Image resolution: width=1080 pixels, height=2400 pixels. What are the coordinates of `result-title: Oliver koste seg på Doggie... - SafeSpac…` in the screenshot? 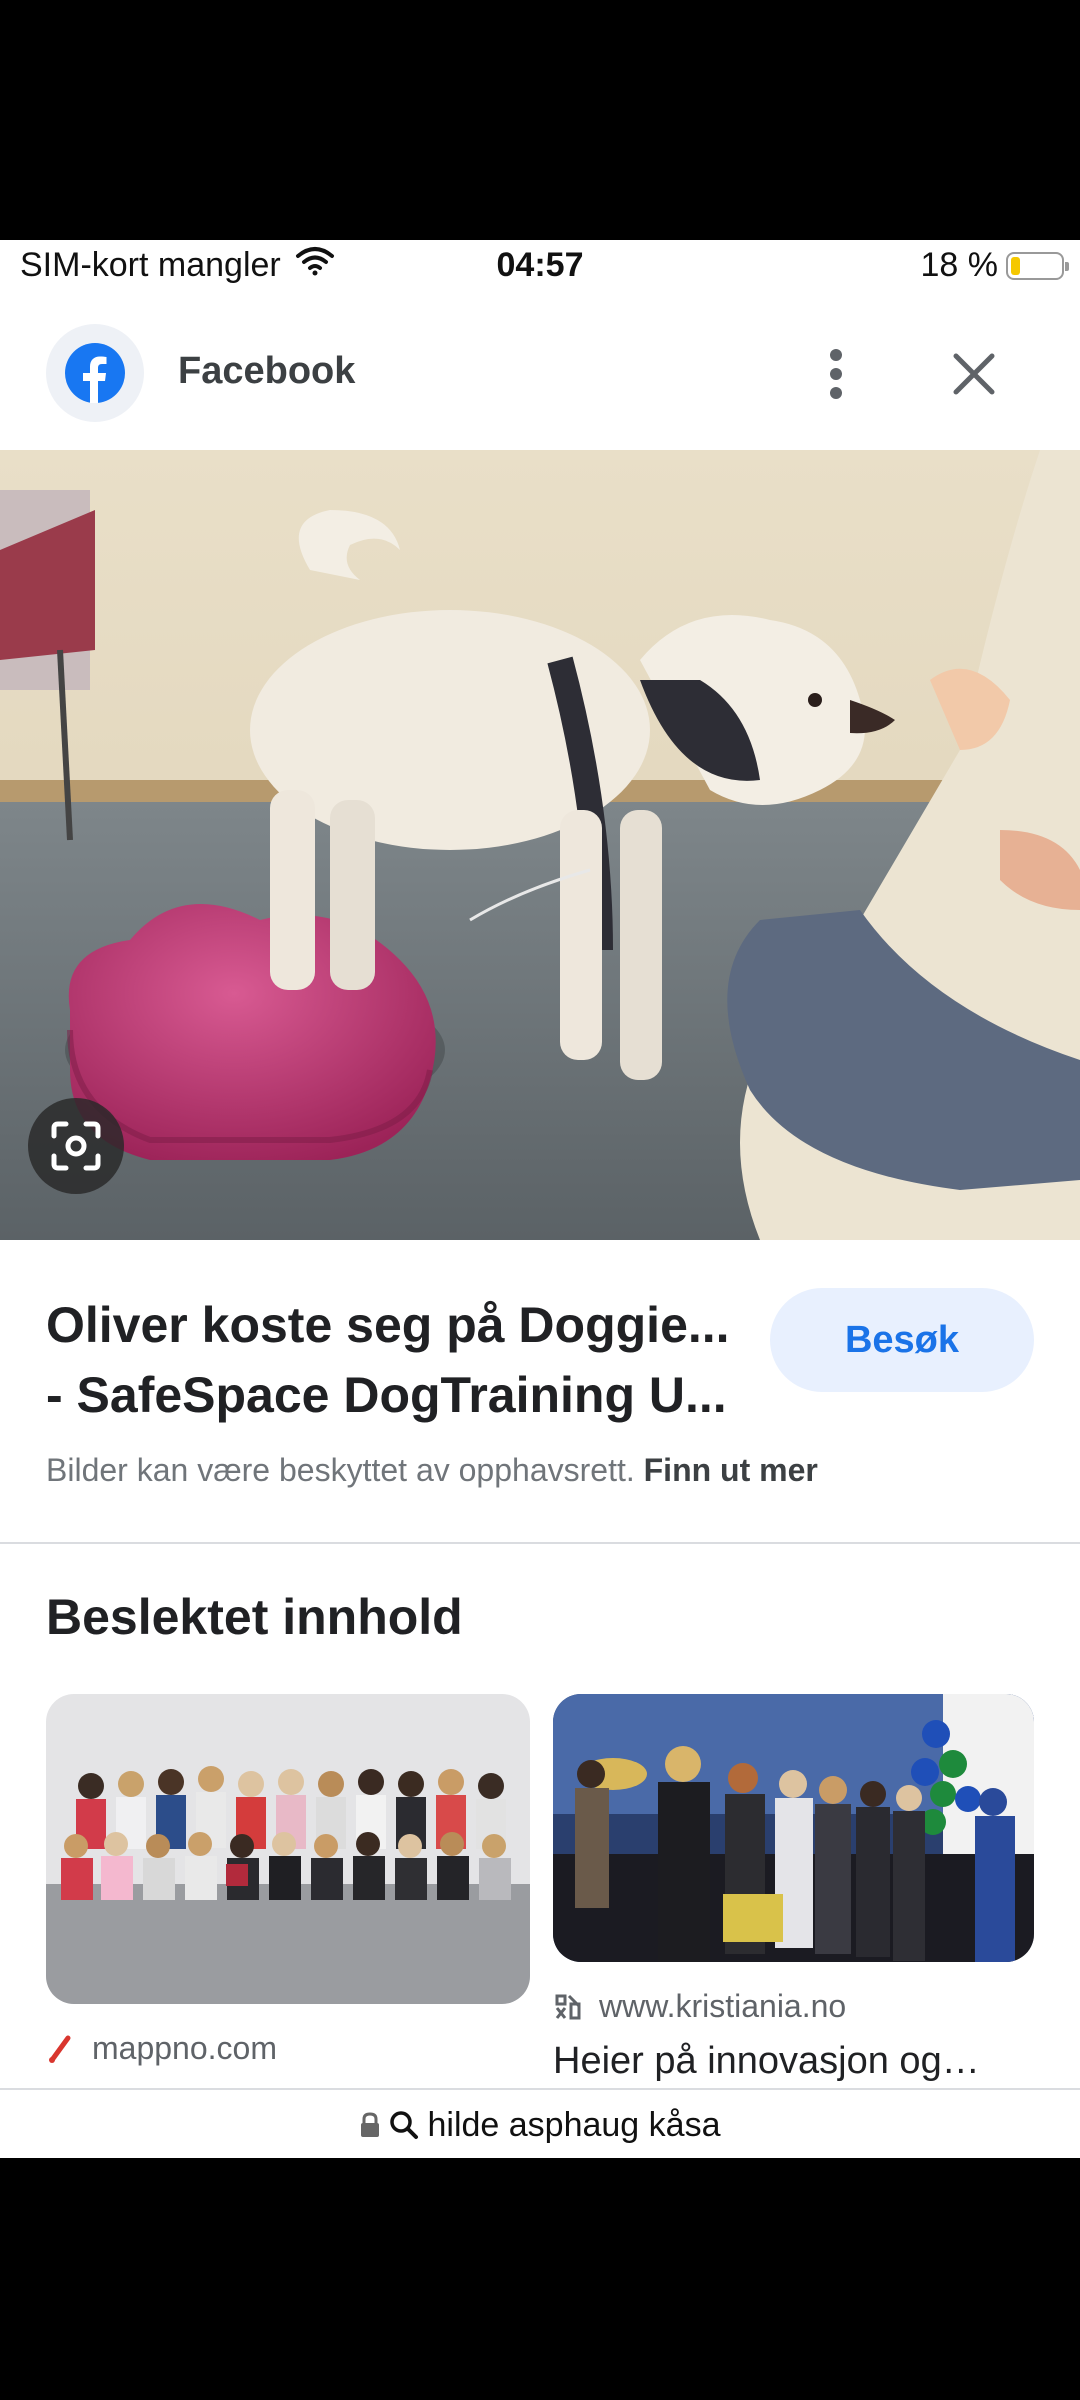 It's located at (401, 1360).